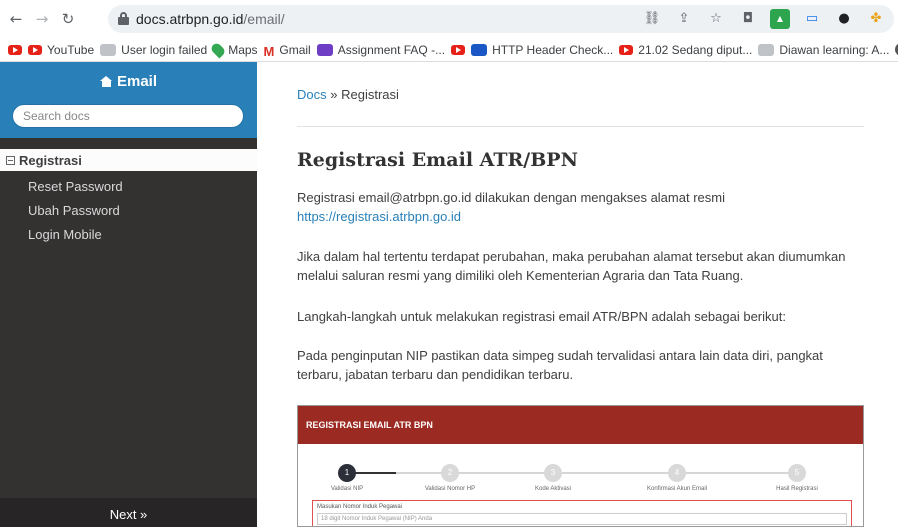 The width and height of the screenshot is (898, 527). I want to click on bookmark-youtube: YouTube, so click(61, 50).